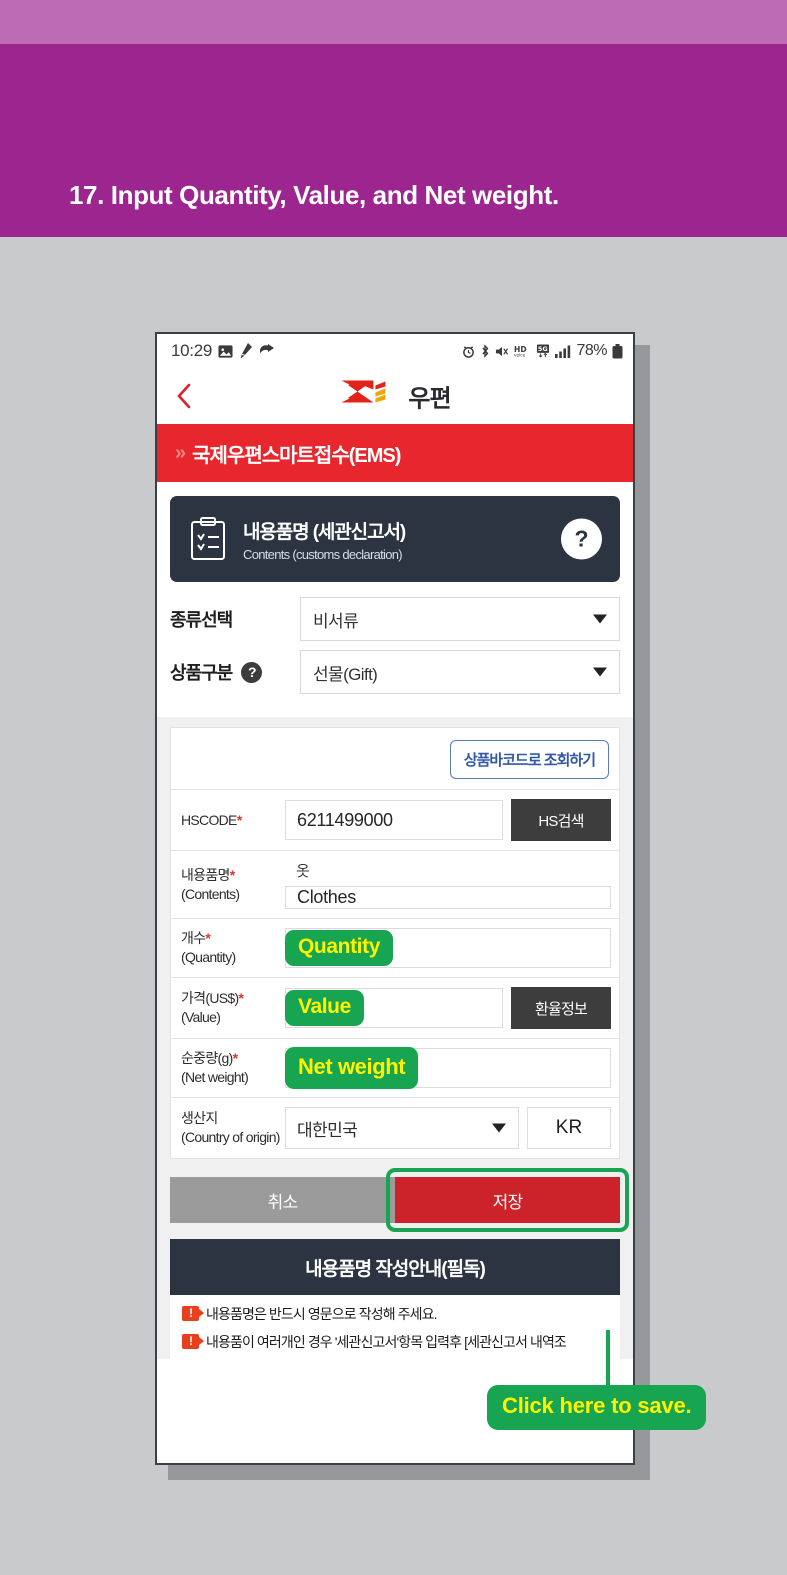 The width and height of the screenshot is (787, 1575). Describe the element at coordinates (208, 957) in the screenshot. I see `quantity-label-en: (Quantity)` at that location.